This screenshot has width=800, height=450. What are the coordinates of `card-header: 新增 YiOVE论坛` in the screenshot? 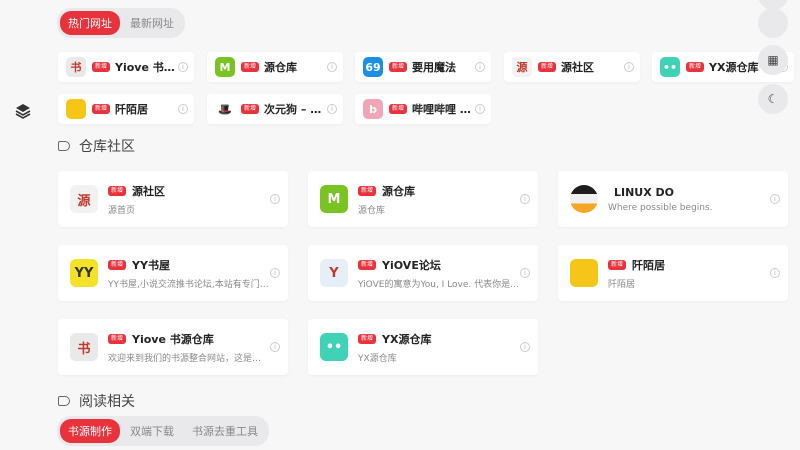 It's located at (439, 265).